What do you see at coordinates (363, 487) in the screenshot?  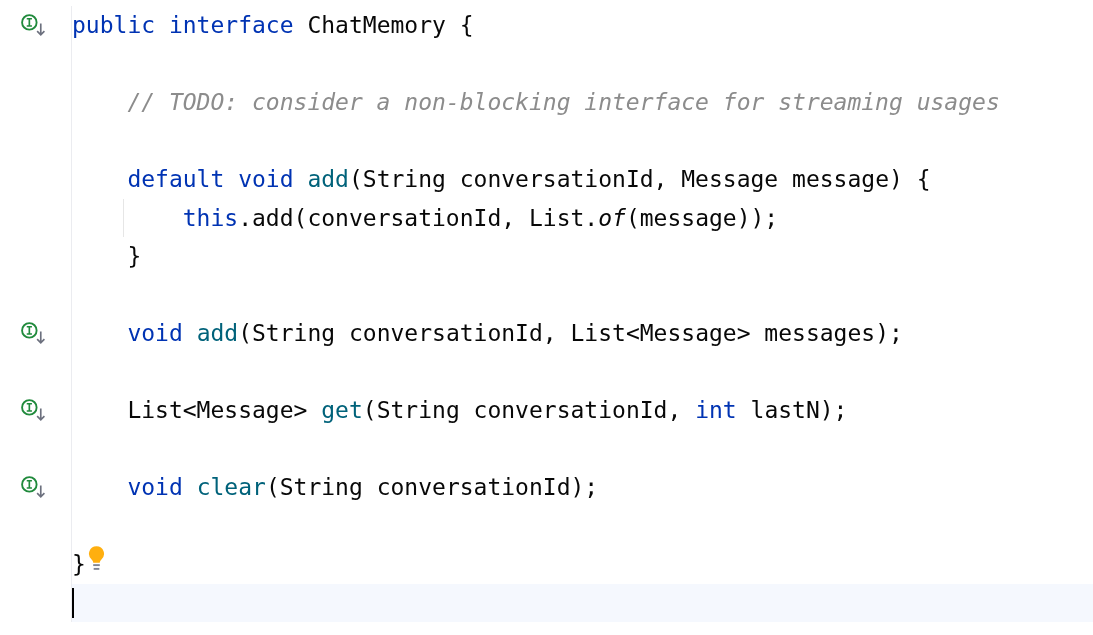 I see `code-line: void clear(String conversationId);` at bounding box center [363, 487].